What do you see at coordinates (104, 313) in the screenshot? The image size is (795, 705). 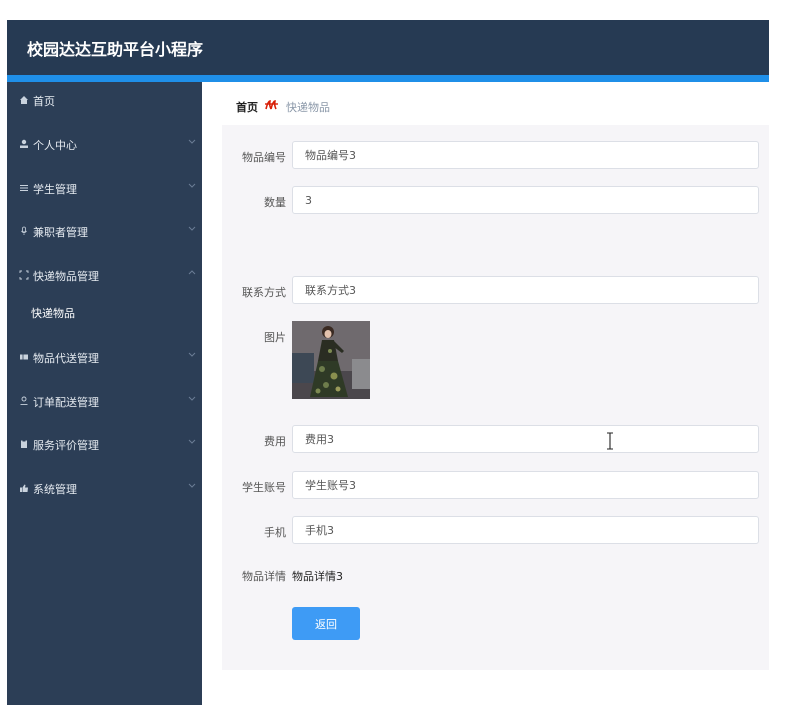 I see `sidebar-subitem-express-items: 快递物品` at bounding box center [104, 313].